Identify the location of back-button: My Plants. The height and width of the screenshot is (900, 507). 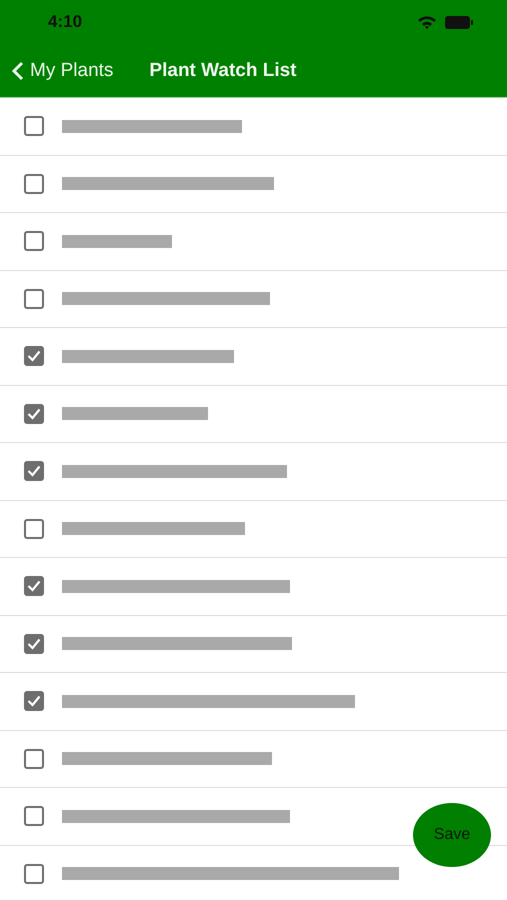
(63, 71).